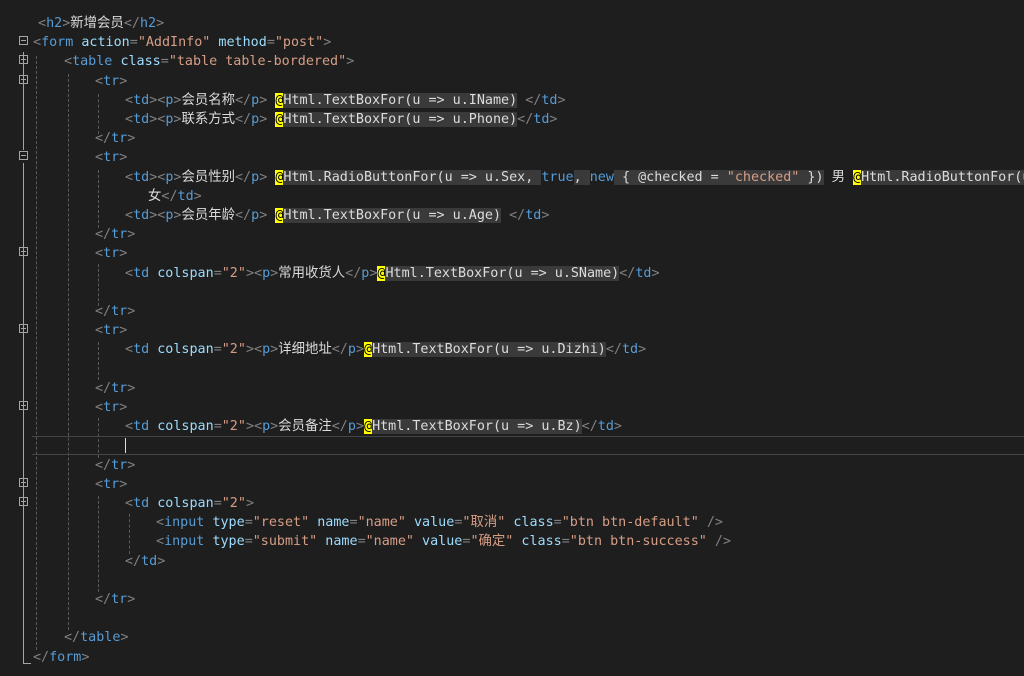 This screenshot has width=1024, height=676. What do you see at coordinates (54, 23) in the screenshot?
I see `code-token: h2` at bounding box center [54, 23].